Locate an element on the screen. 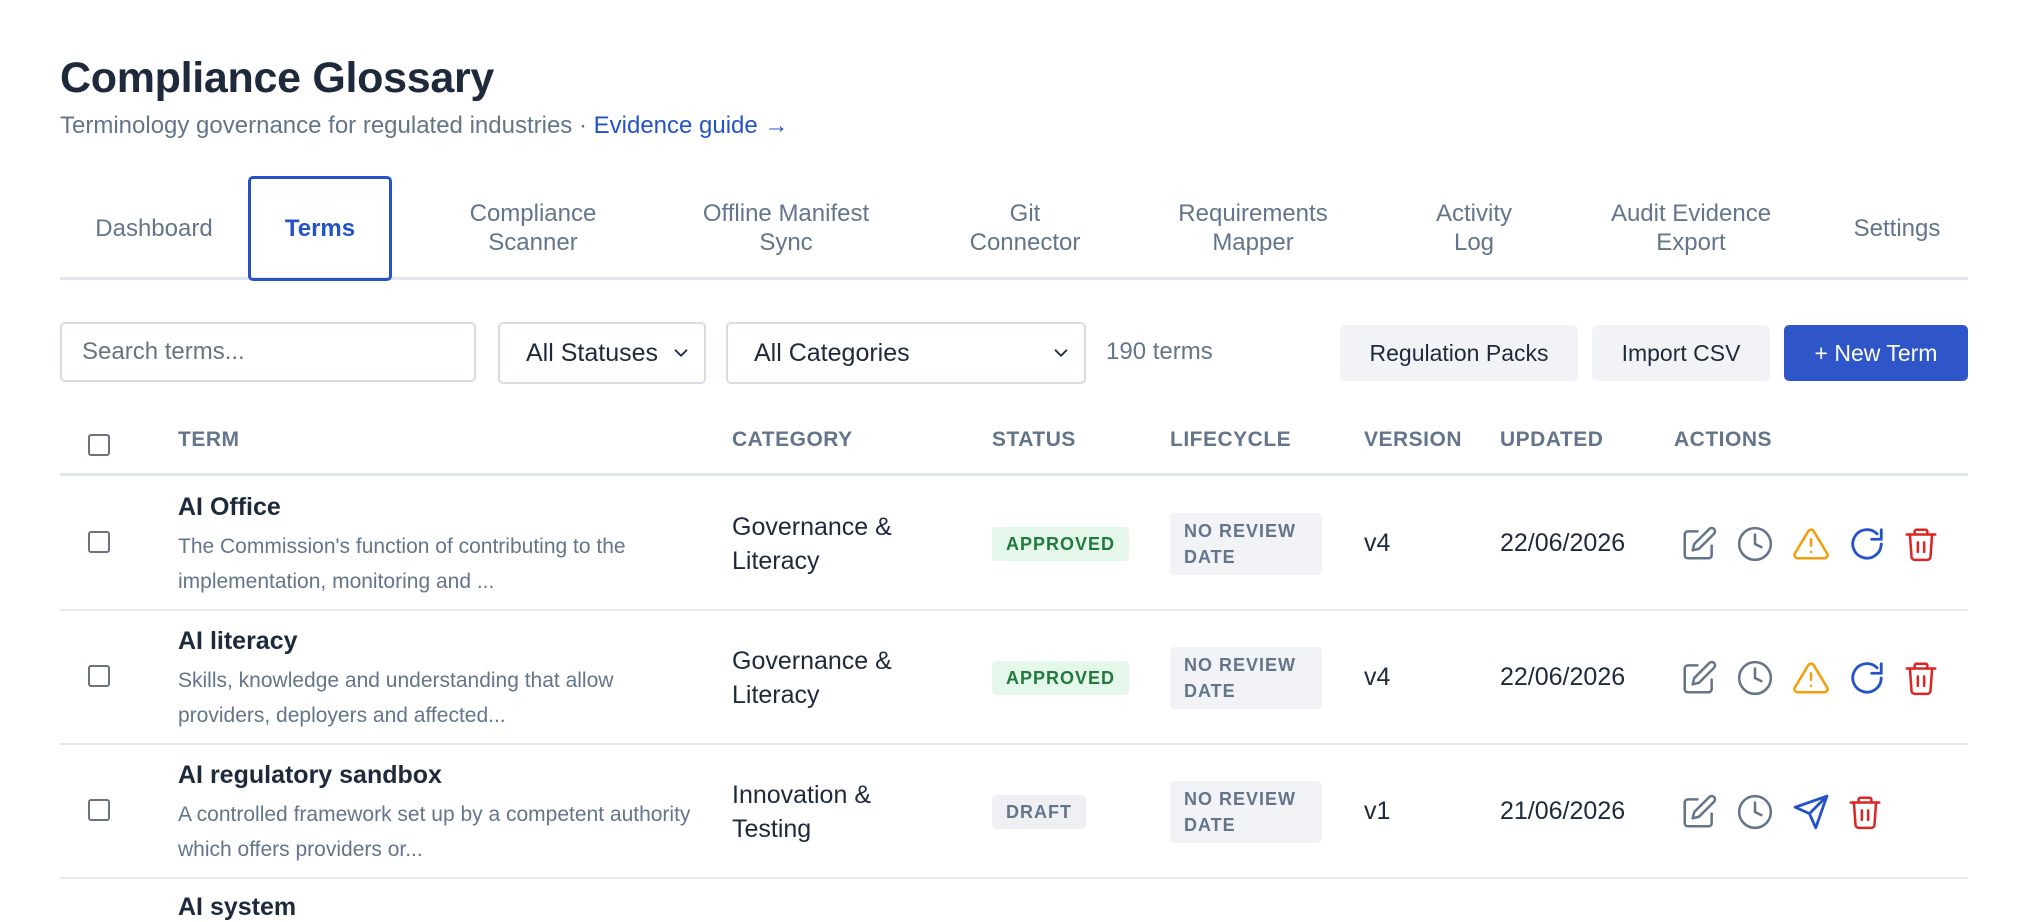  tab-dashboard: Dashboard is located at coordinates (154, 228).